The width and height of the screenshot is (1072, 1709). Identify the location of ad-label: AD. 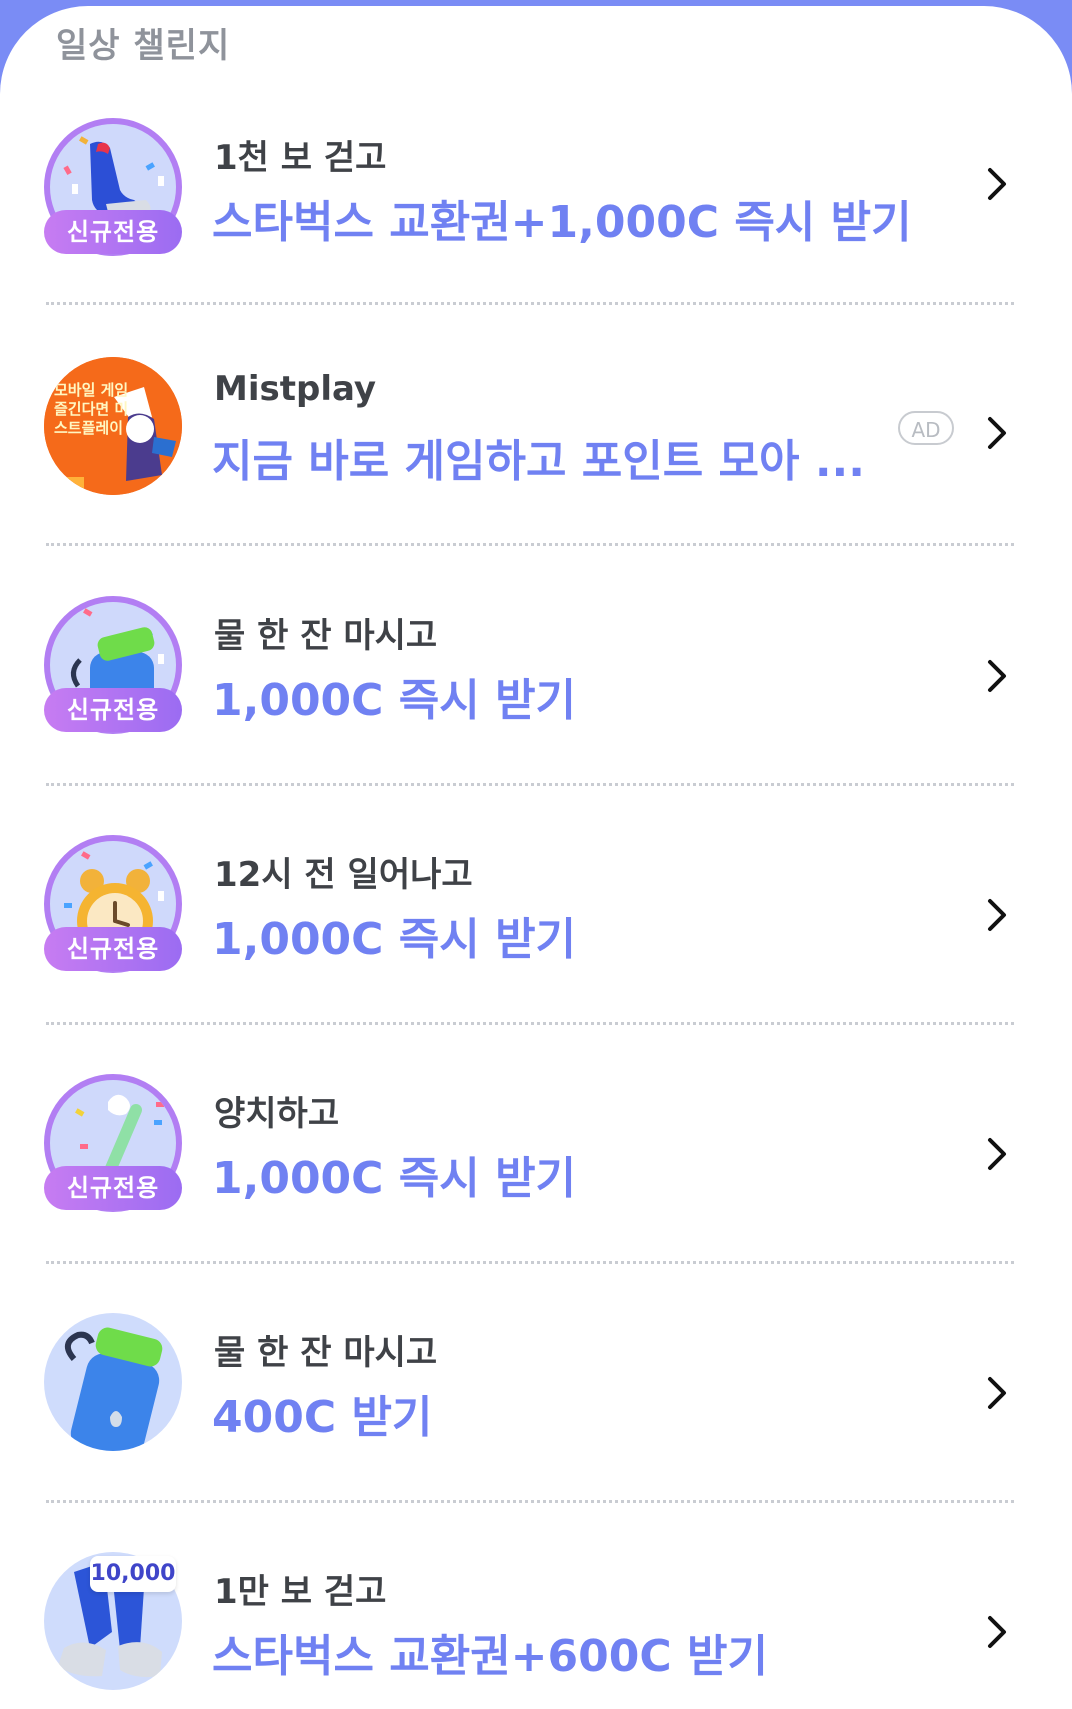
(926, 428).